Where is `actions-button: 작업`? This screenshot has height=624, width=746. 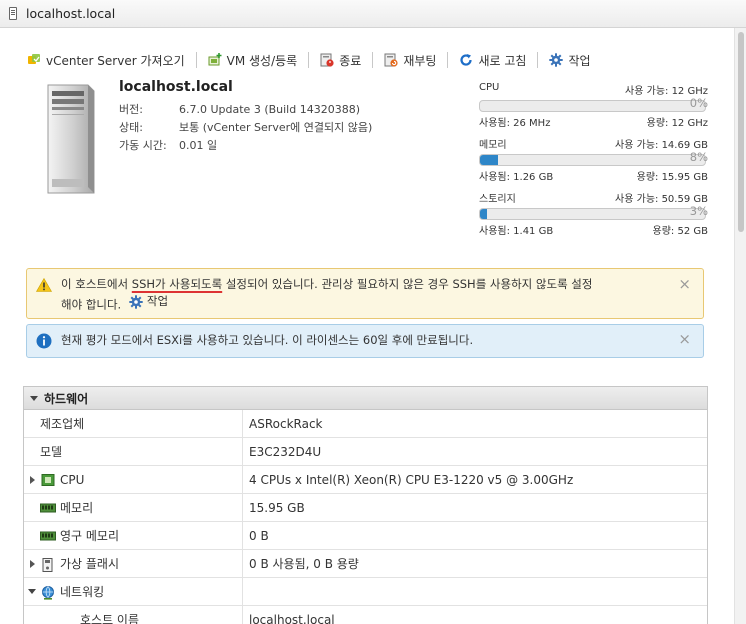
actions-button: 작업 is located at coordinates (570, 60).